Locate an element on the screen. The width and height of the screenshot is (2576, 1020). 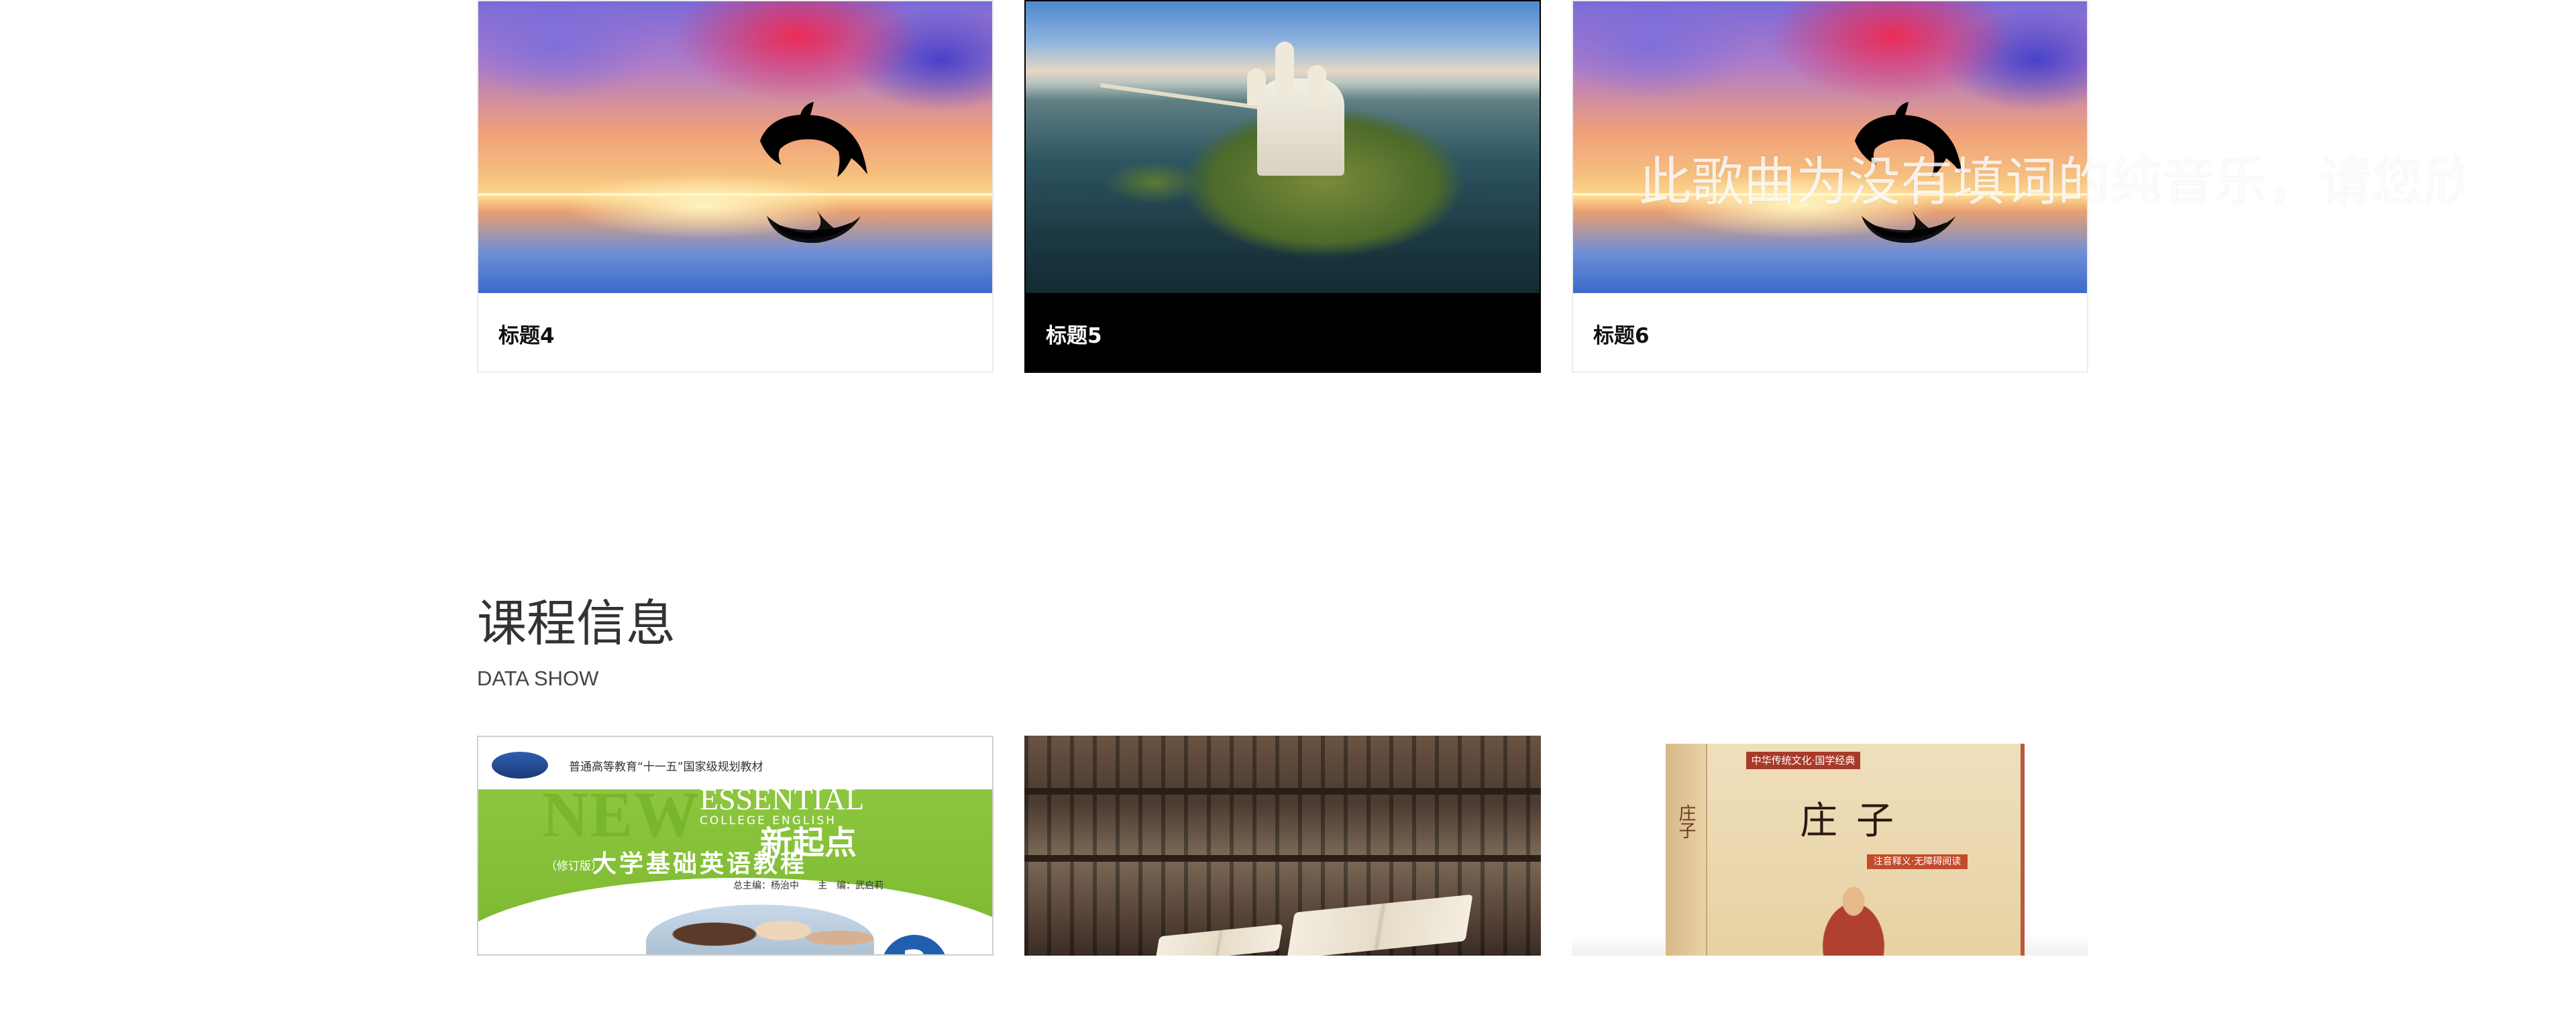
course-card-library is located at coordinates (1282, 846).